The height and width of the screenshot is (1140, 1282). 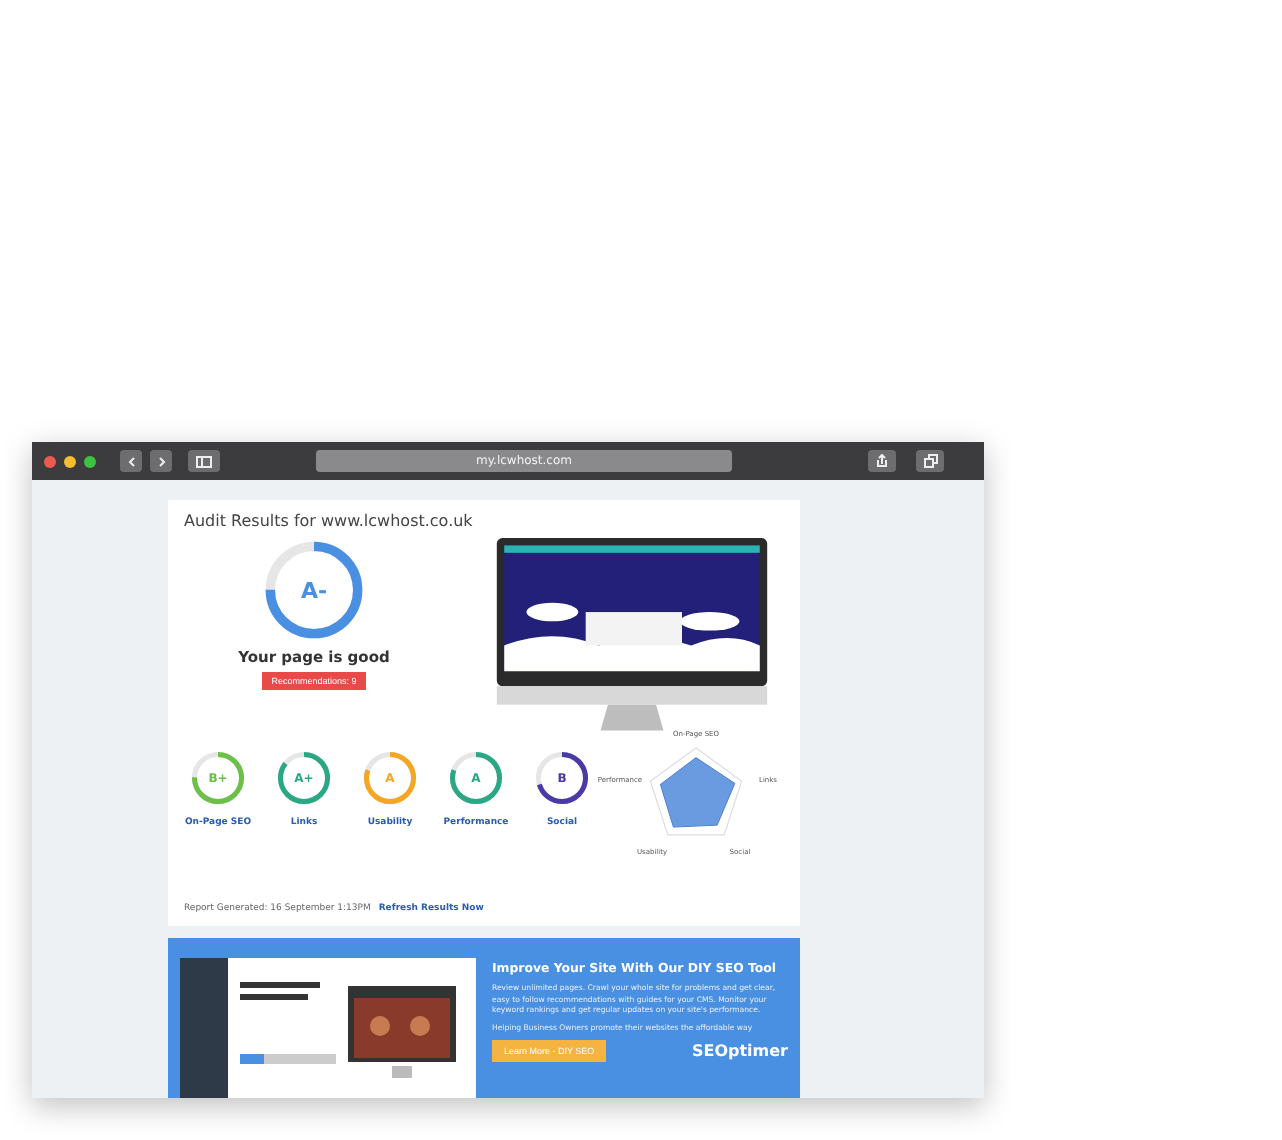 I want to click on back-button, so click(x=131, y=461).